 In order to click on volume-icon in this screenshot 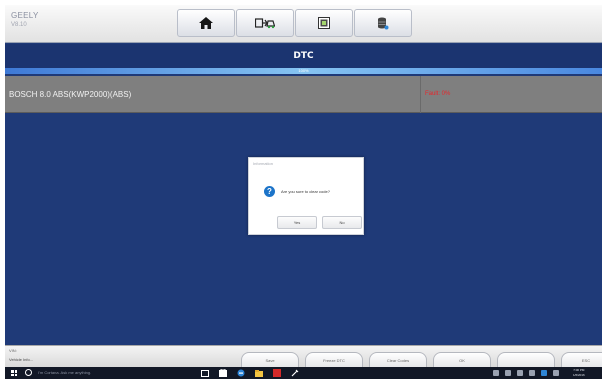, I will do `click(520, 373)`.